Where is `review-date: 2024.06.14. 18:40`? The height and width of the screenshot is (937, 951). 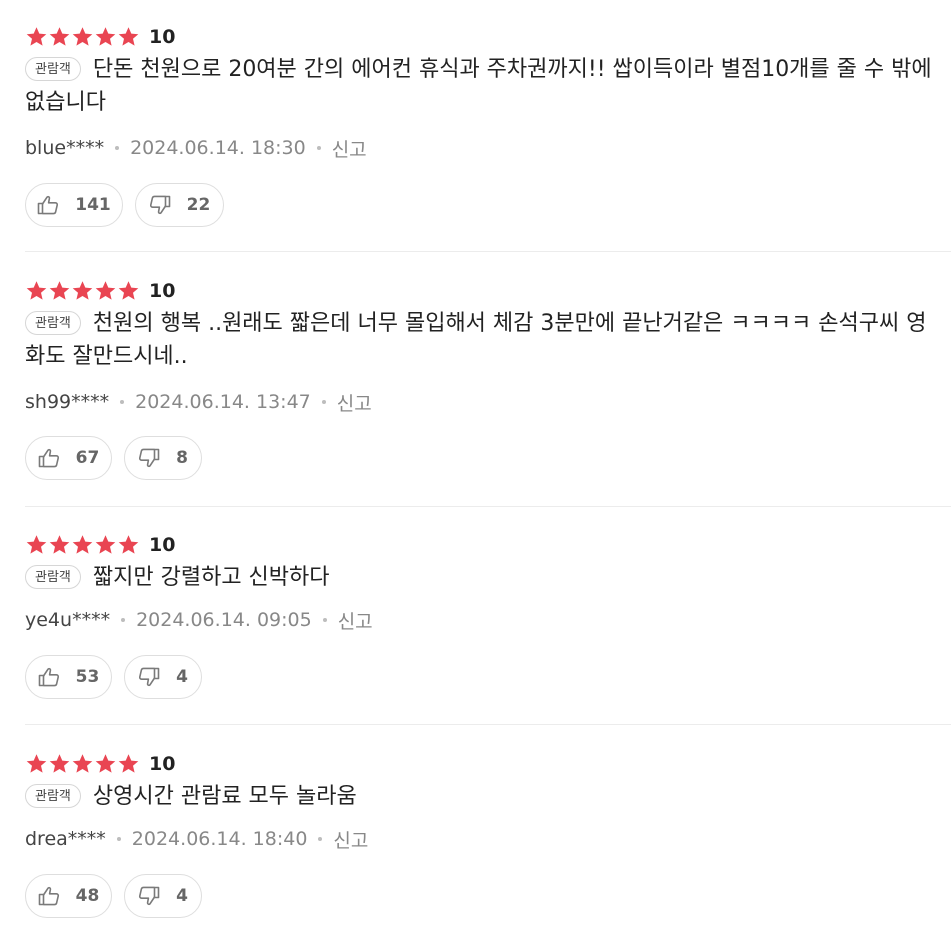 review-date: 2024.06.14. 18:40 is located at coordinates (219, 839).